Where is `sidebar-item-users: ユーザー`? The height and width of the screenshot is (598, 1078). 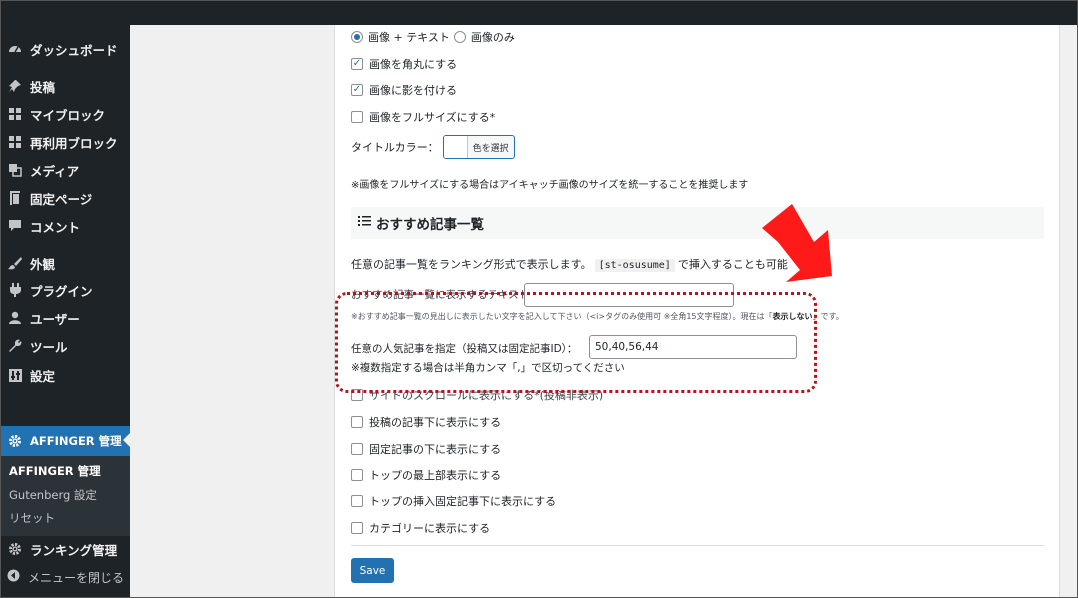 sidebar-item-users: ユーザー is located at coordinates (65, 318).